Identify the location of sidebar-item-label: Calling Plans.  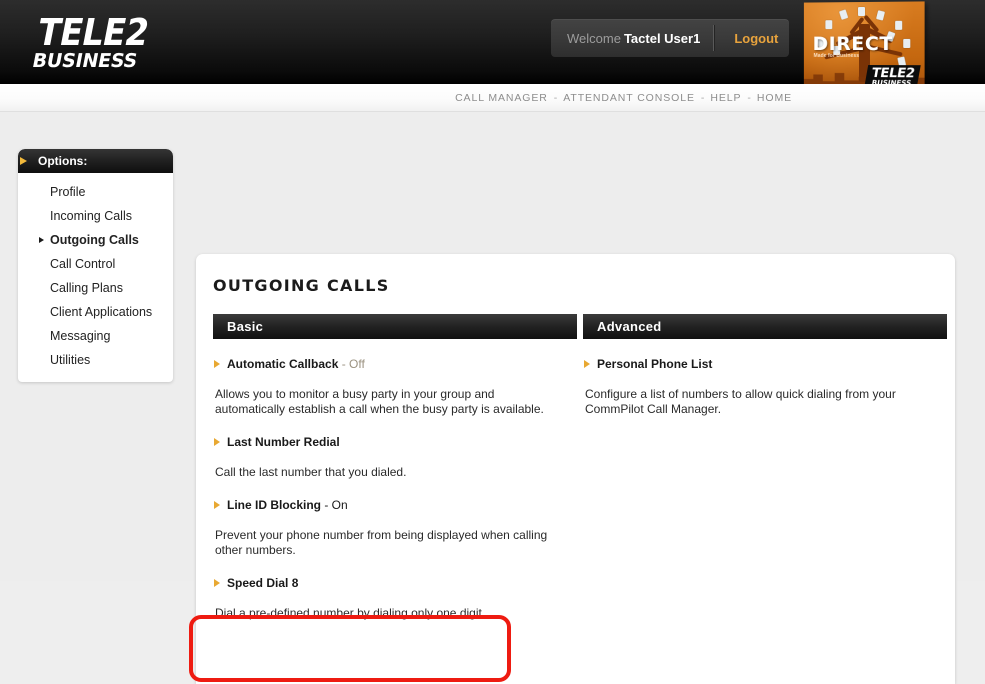
(86, 288).